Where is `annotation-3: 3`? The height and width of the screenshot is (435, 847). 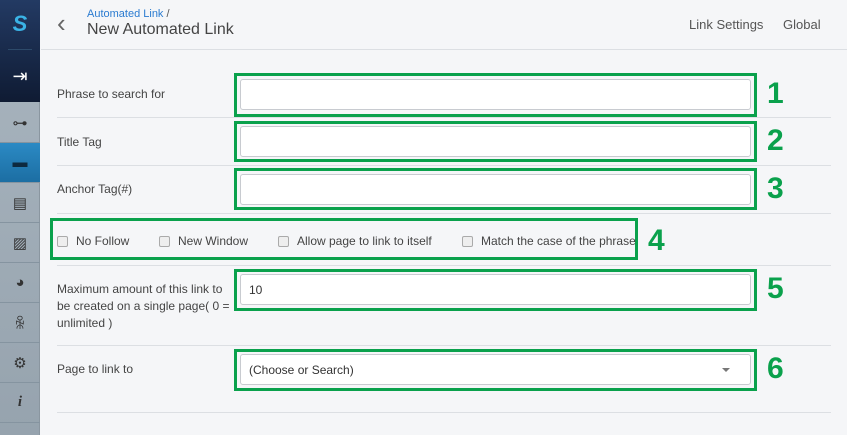
annotation-3: 3 is located at coordinates (775, 188).